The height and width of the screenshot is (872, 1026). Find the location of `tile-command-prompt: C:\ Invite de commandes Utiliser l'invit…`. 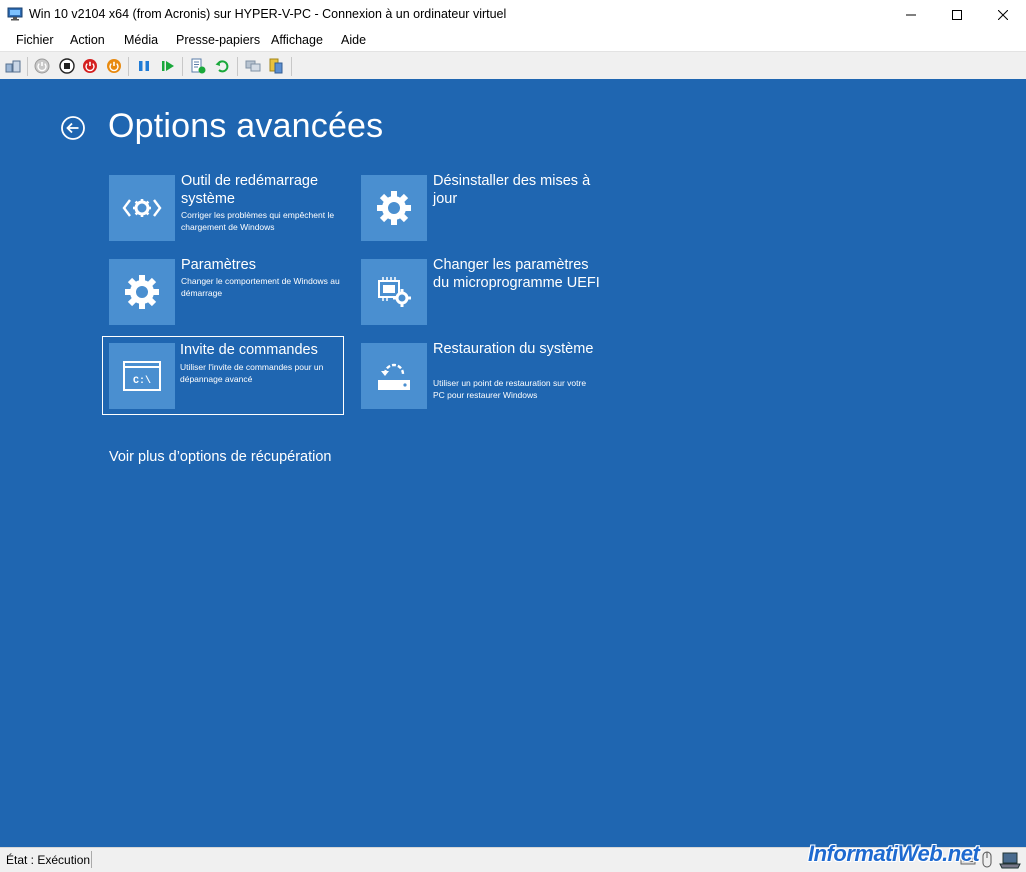

tile-command-prompt: C:\ Invite de commandes Utiliser l'invit… is located at coordinates (223, 375).